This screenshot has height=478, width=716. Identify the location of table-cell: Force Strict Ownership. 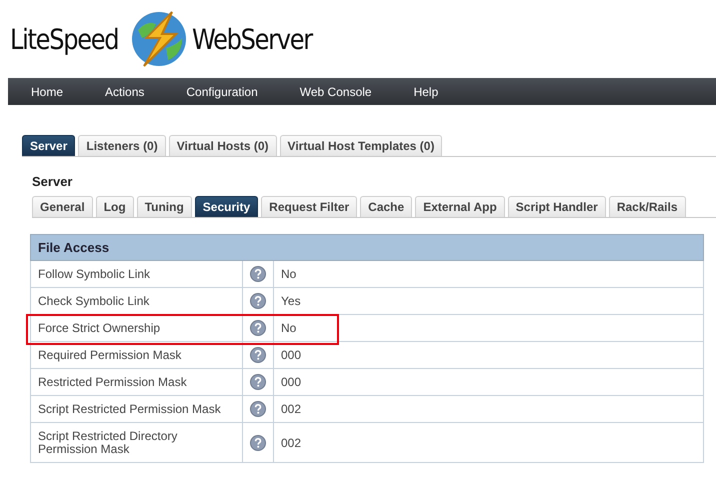
(136, 328).